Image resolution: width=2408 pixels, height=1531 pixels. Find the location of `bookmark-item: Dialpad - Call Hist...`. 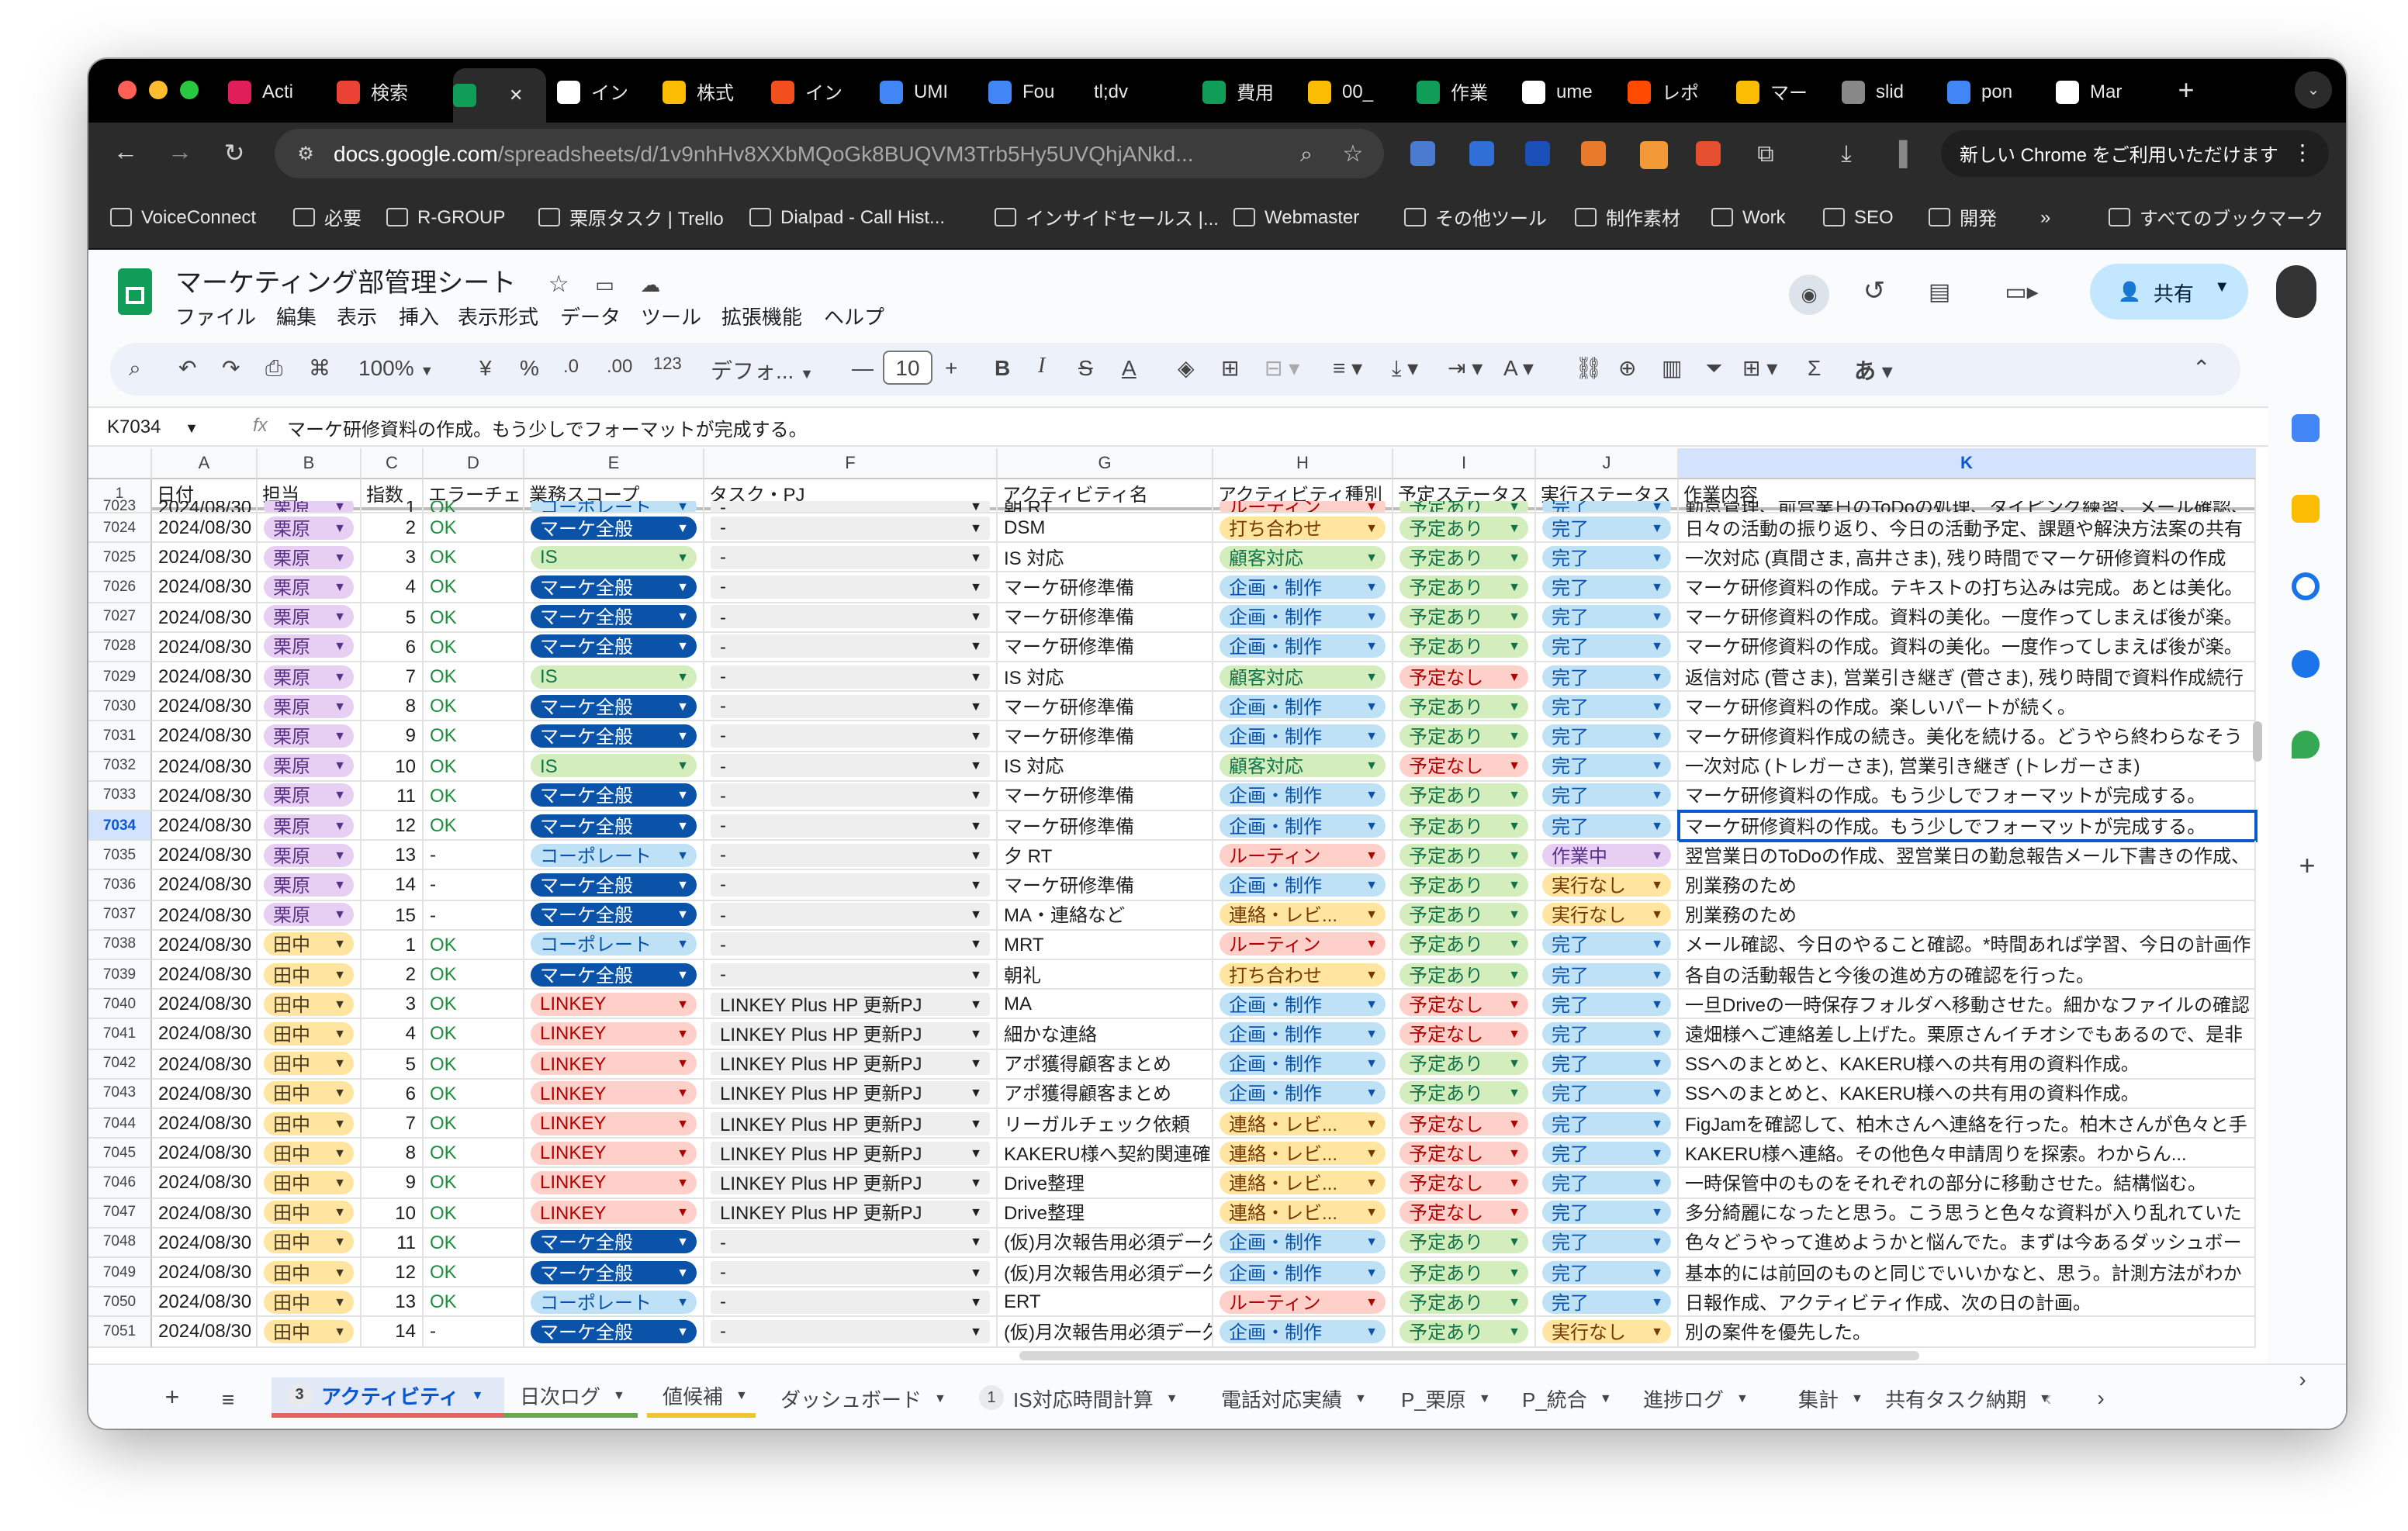

bookmark-item: Dialpad - Call Hist... is located at coordinates (847, 217).